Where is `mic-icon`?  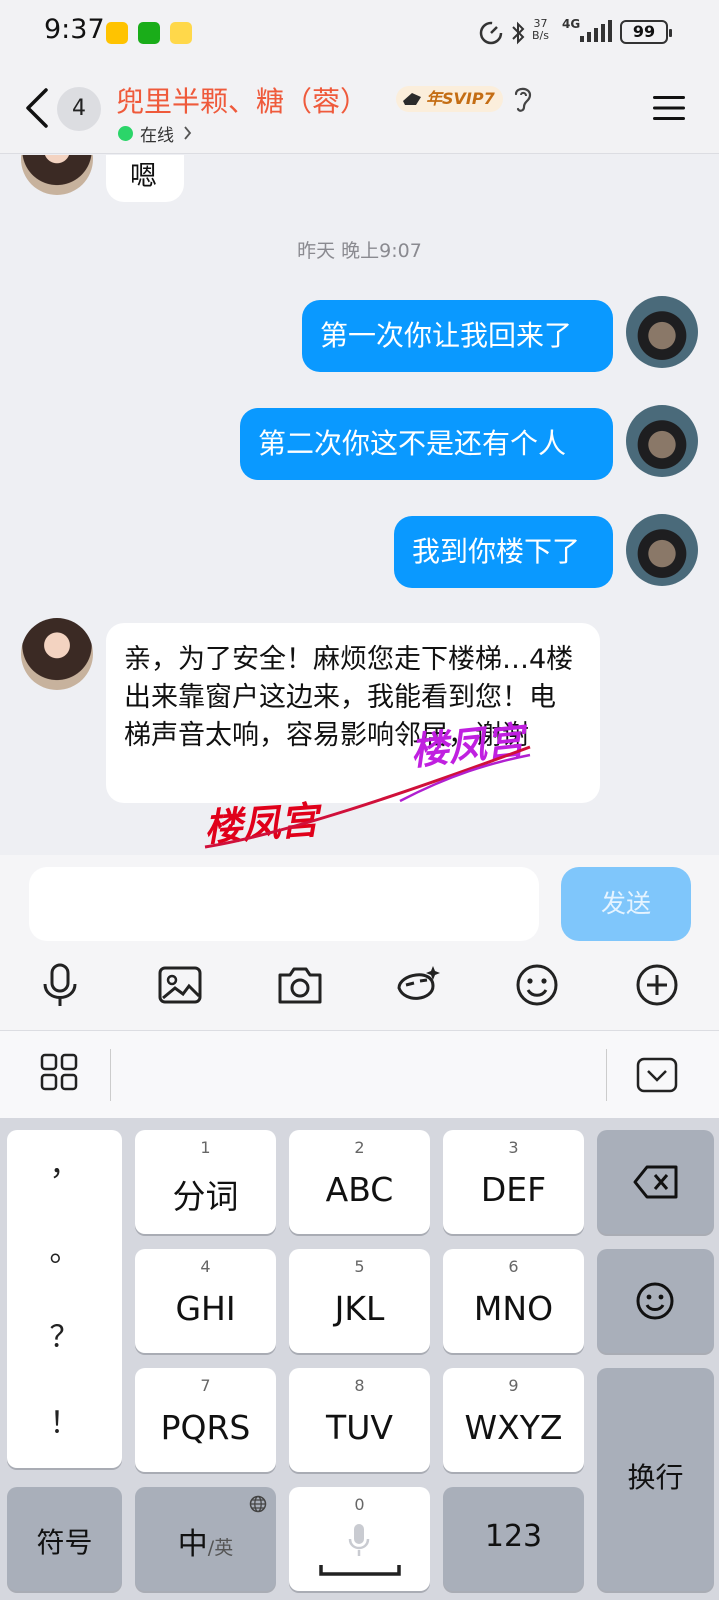 mic-icon is located at coordinates (60, 985).